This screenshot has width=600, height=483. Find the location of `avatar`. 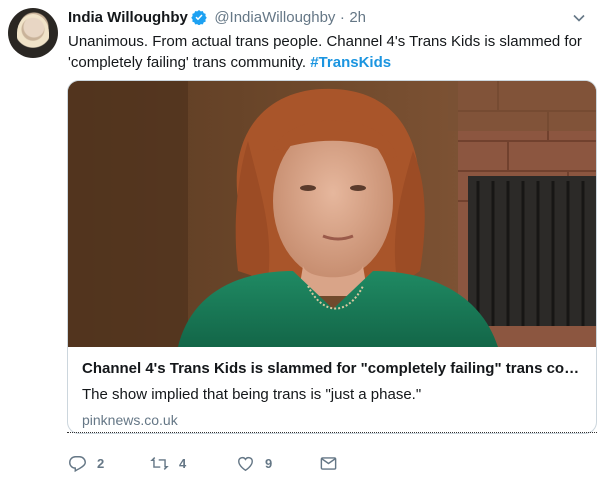

avatar is located at coordinates (33, 33).